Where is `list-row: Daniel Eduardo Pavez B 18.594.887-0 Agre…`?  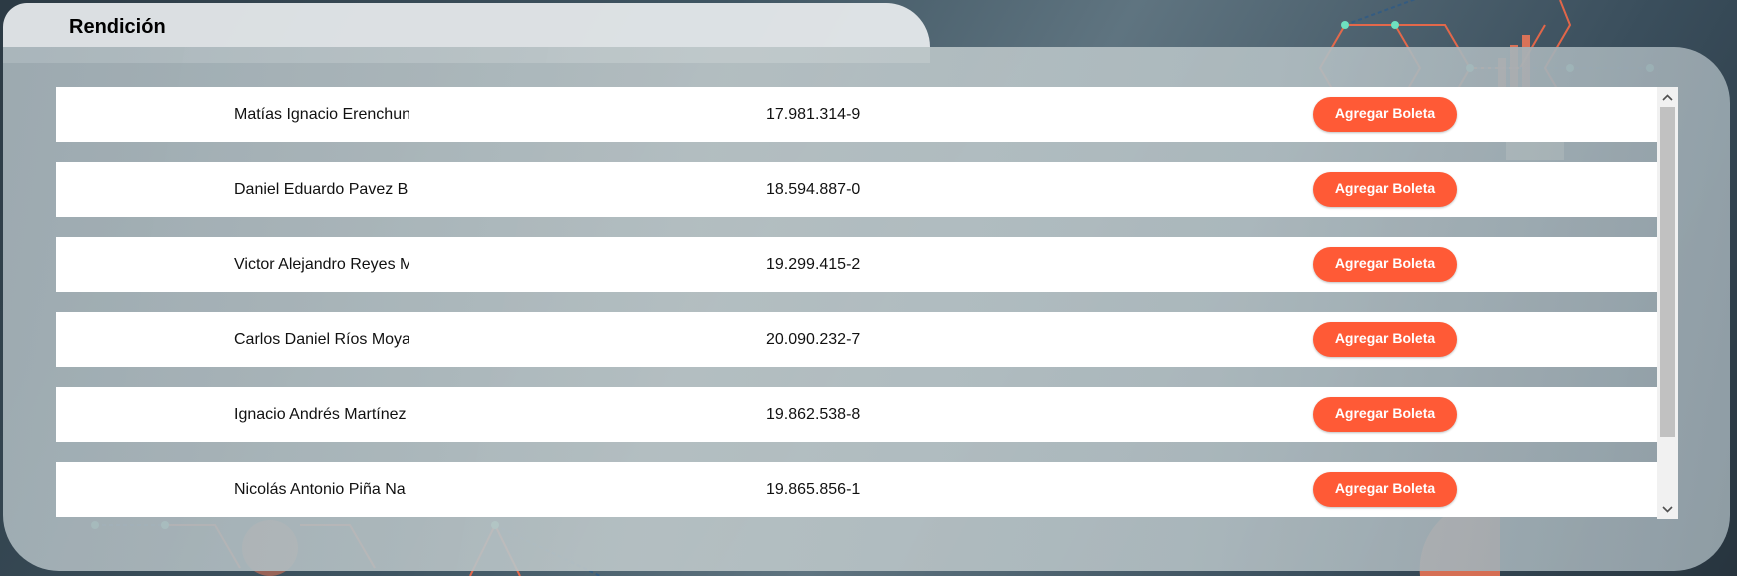
list-row: Daniel Eduardo Pavez B 18.594.887-0 Agre… is located at coordinates (856, 189).